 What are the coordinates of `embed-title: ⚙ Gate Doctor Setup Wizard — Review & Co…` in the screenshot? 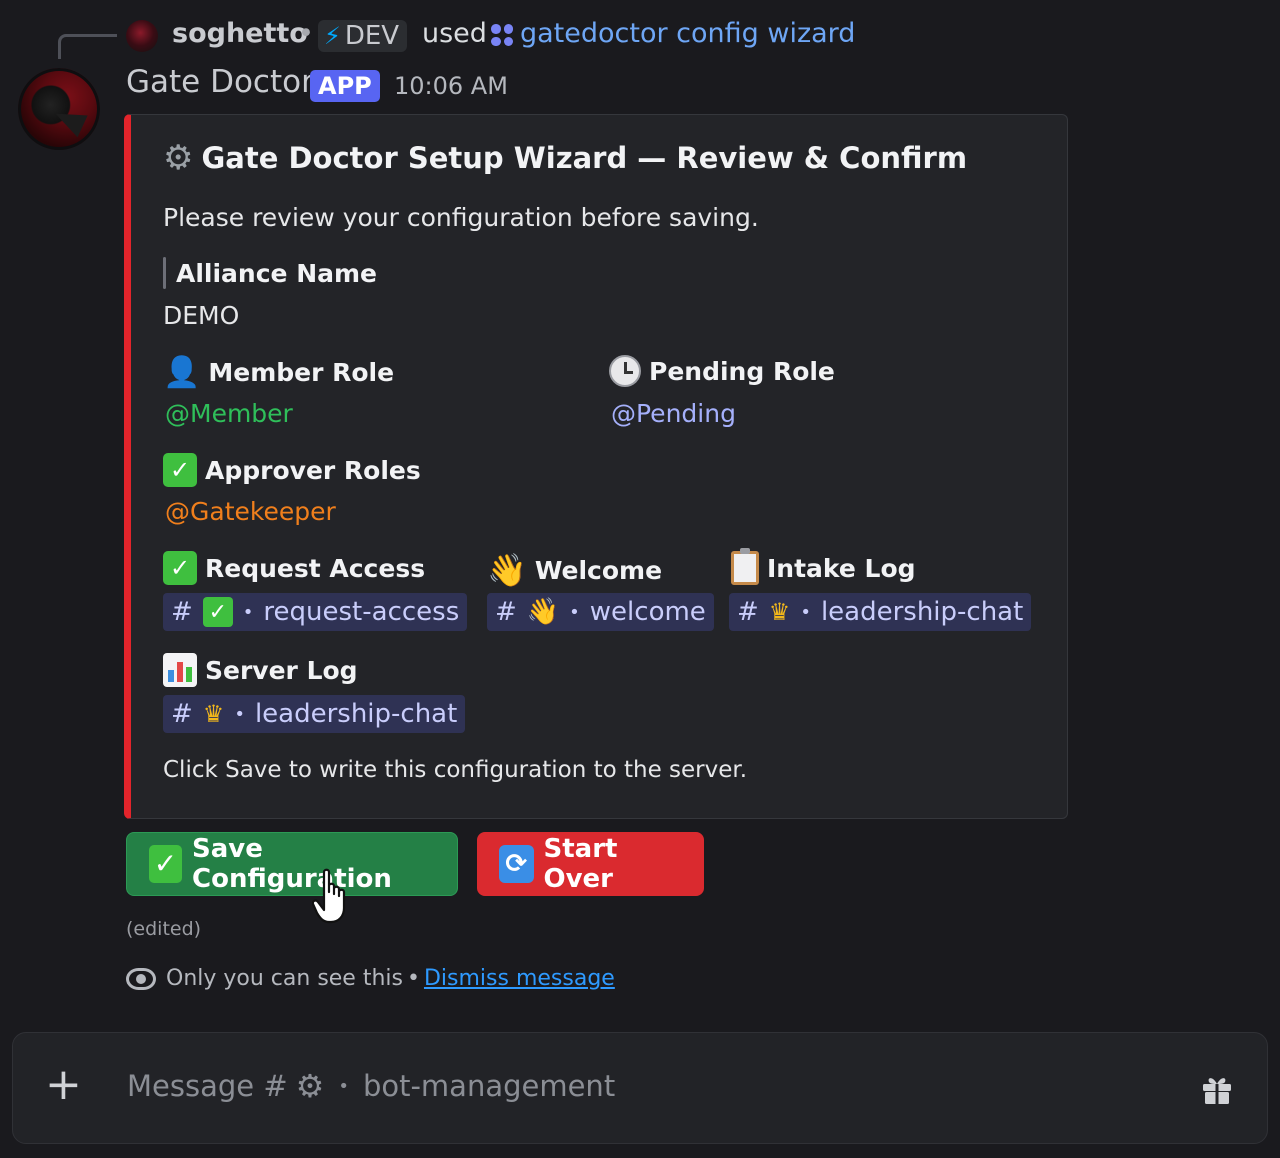 It's located at (565, 158).